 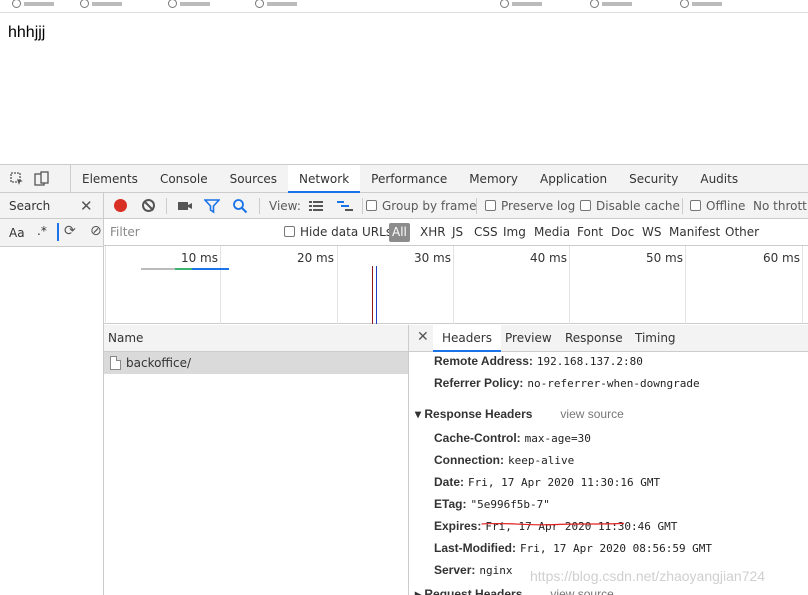 What do you see at coordinates (42, 179) in the screenshot?
I see `device-toolbar-icon` at bounding box center [42, 179].